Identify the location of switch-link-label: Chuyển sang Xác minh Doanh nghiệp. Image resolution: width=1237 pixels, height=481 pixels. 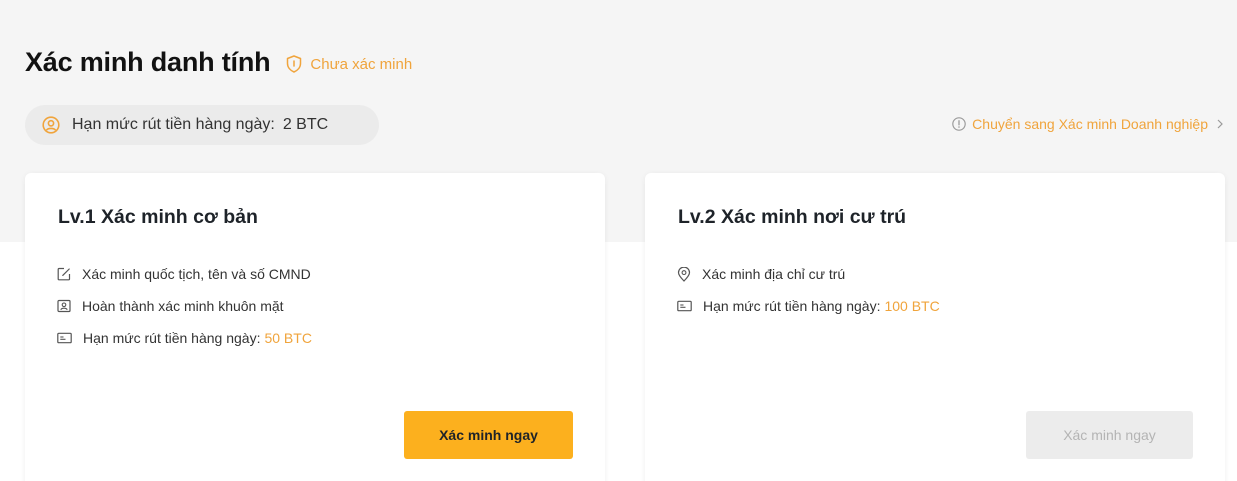
(1090, 124).